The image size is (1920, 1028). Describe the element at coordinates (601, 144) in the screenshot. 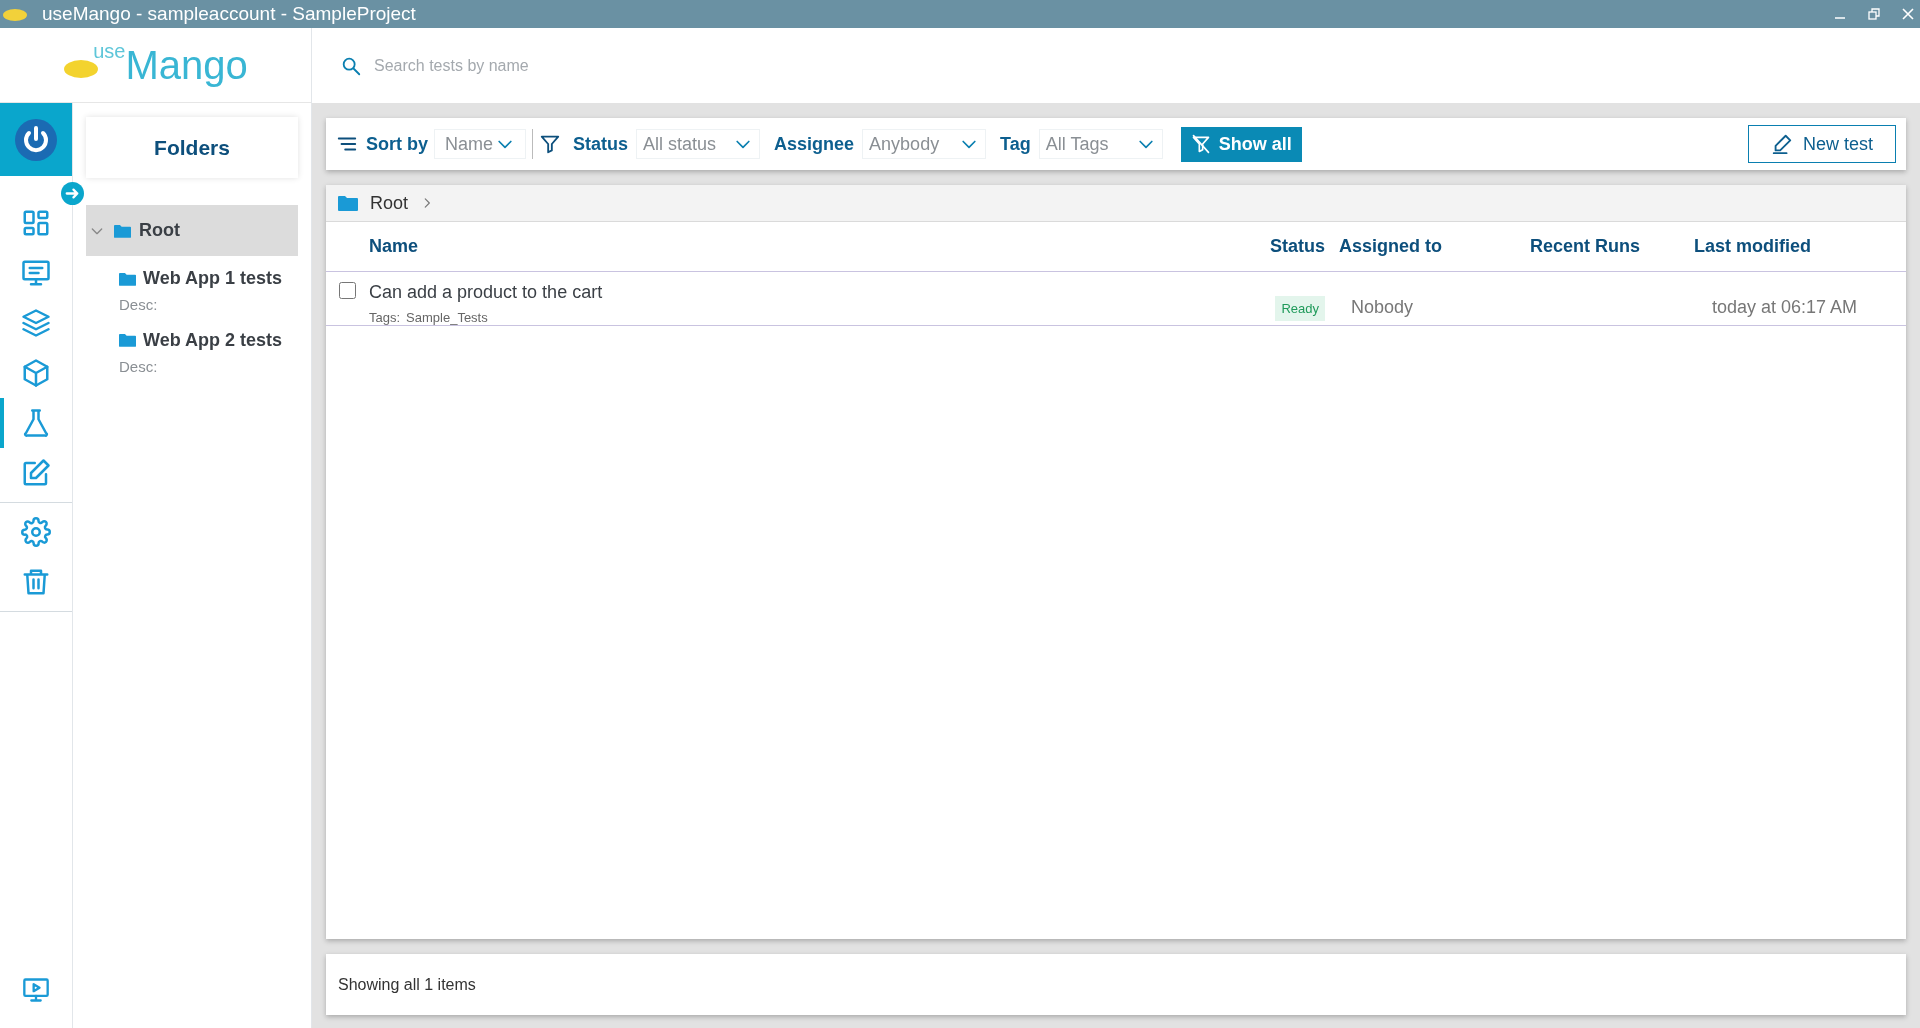

I see `filter-label: Status` at that location.